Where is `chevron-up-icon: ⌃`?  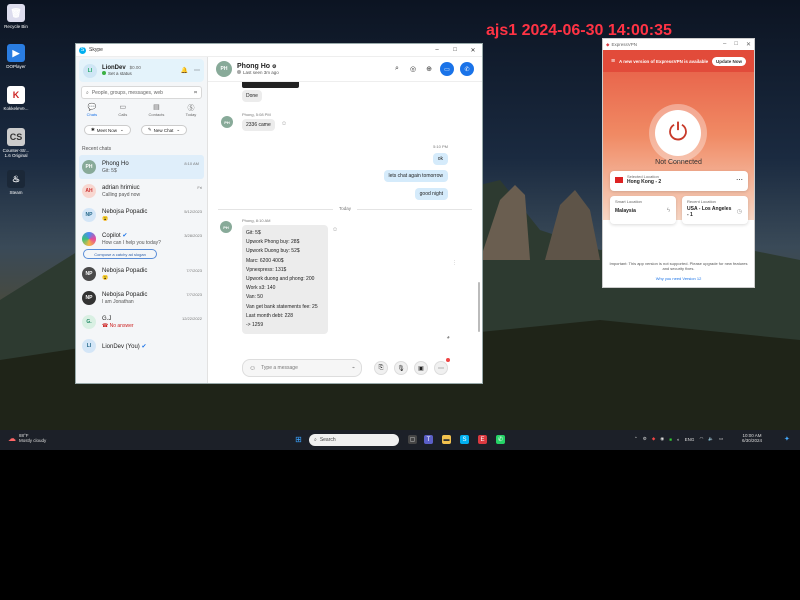 chevron-up-icon: ⌃ is located at coordinates (636, 439).